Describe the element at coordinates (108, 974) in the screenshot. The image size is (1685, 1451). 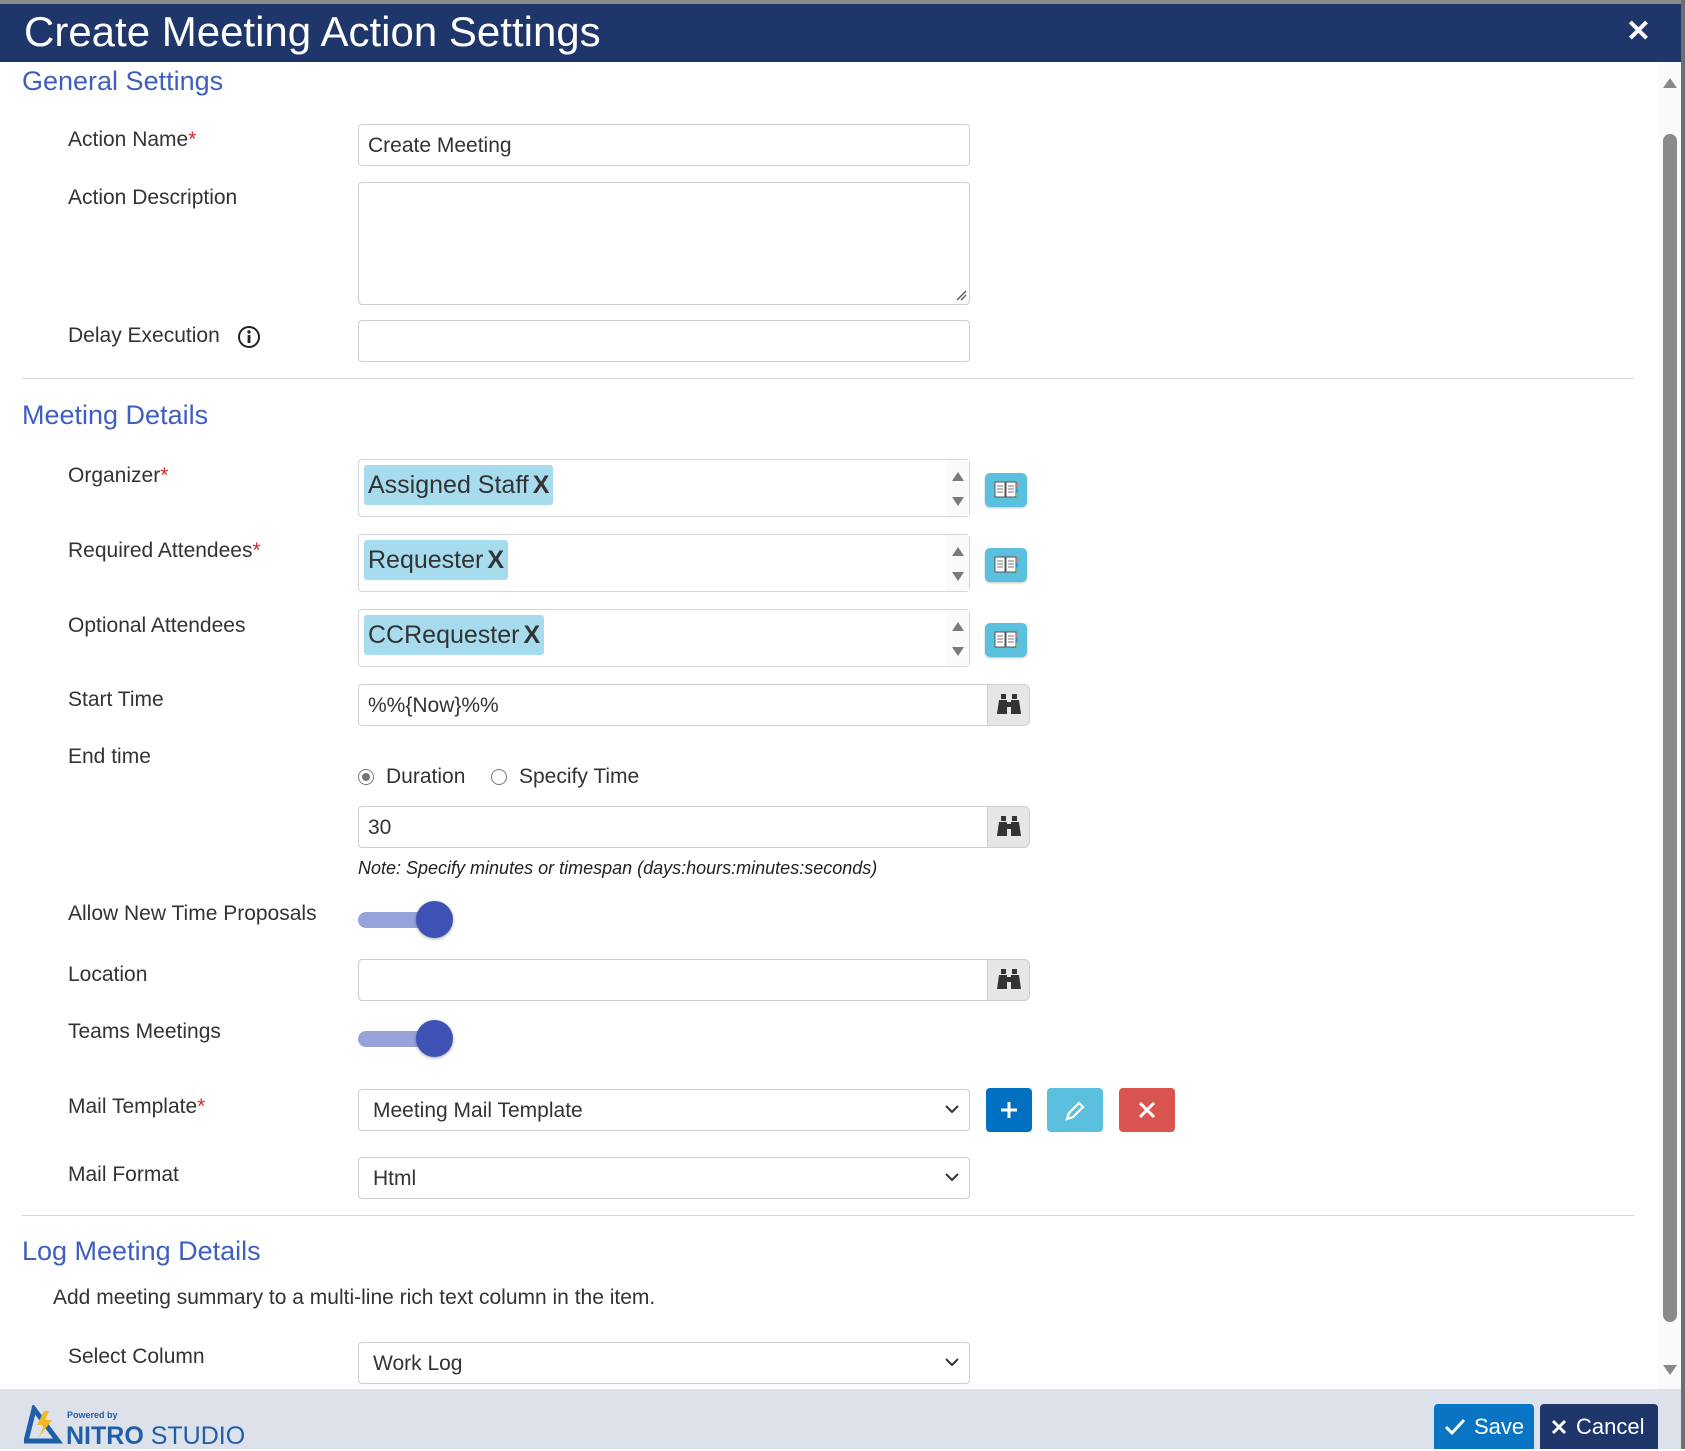
I see `location-label: Location` at that location.